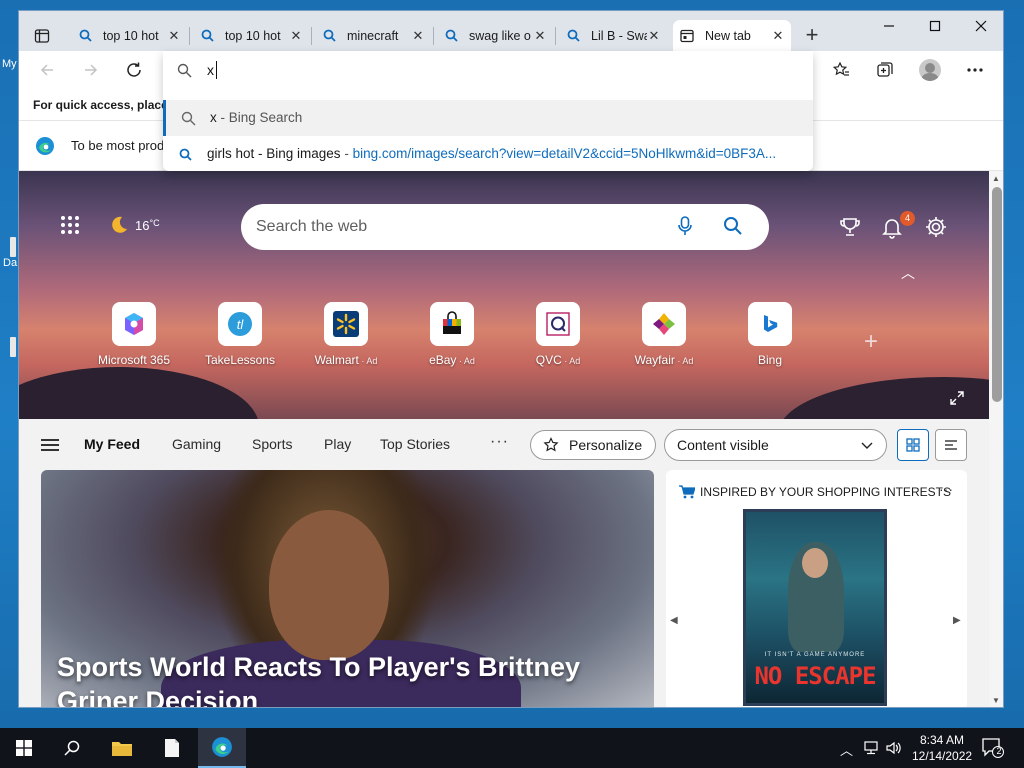 Image resolution: width=1024 pixels, height=768 pixels. I want to click on tab-3: minecraft ✕, so click(373, 35).